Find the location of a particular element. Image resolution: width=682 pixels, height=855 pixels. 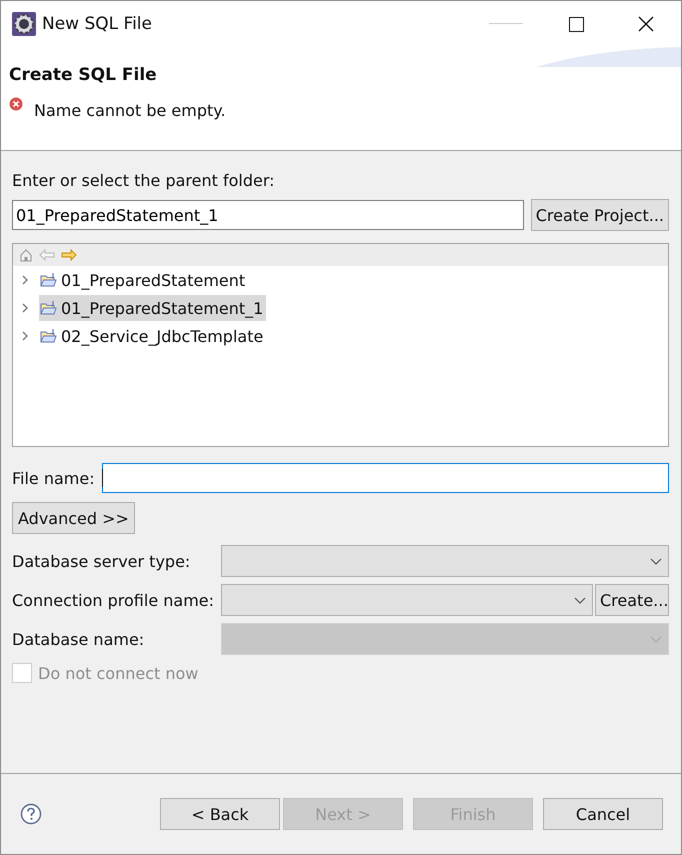

cancel-button: Cancel is located at coordinates (603, 814).